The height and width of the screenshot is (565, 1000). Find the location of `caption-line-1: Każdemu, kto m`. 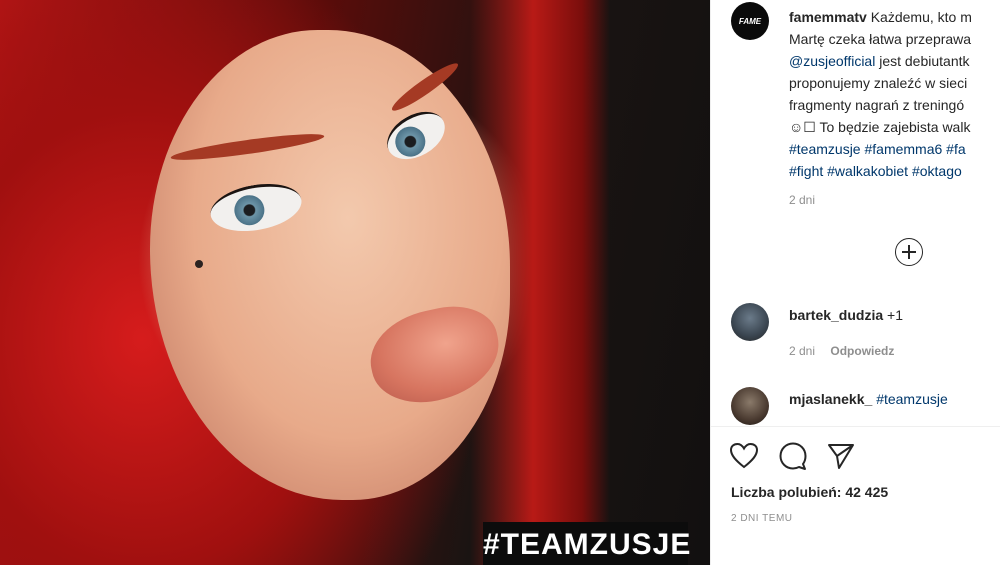

caption-line-1: Każdemu, kto m is located at coordinates (921, 17).